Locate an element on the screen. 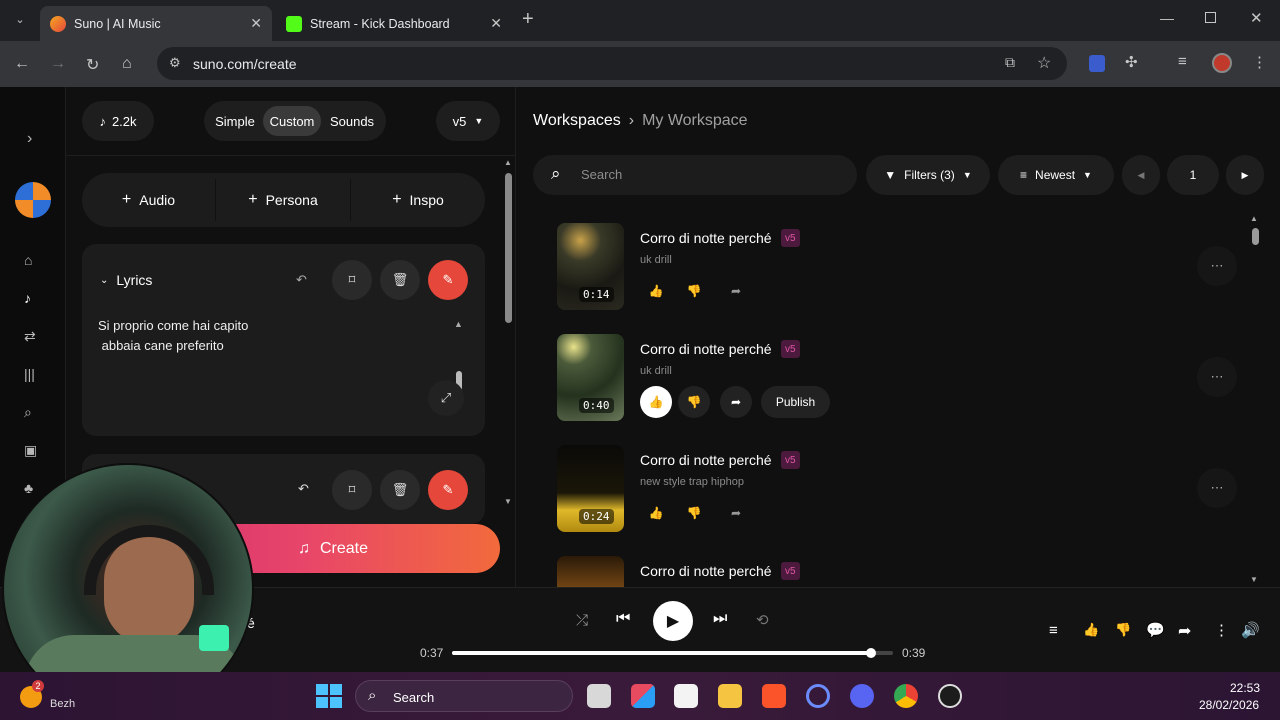 The height and width of the screenshot is (720, 1280). mode-custom: Custom is located at coordinates (292, 121).